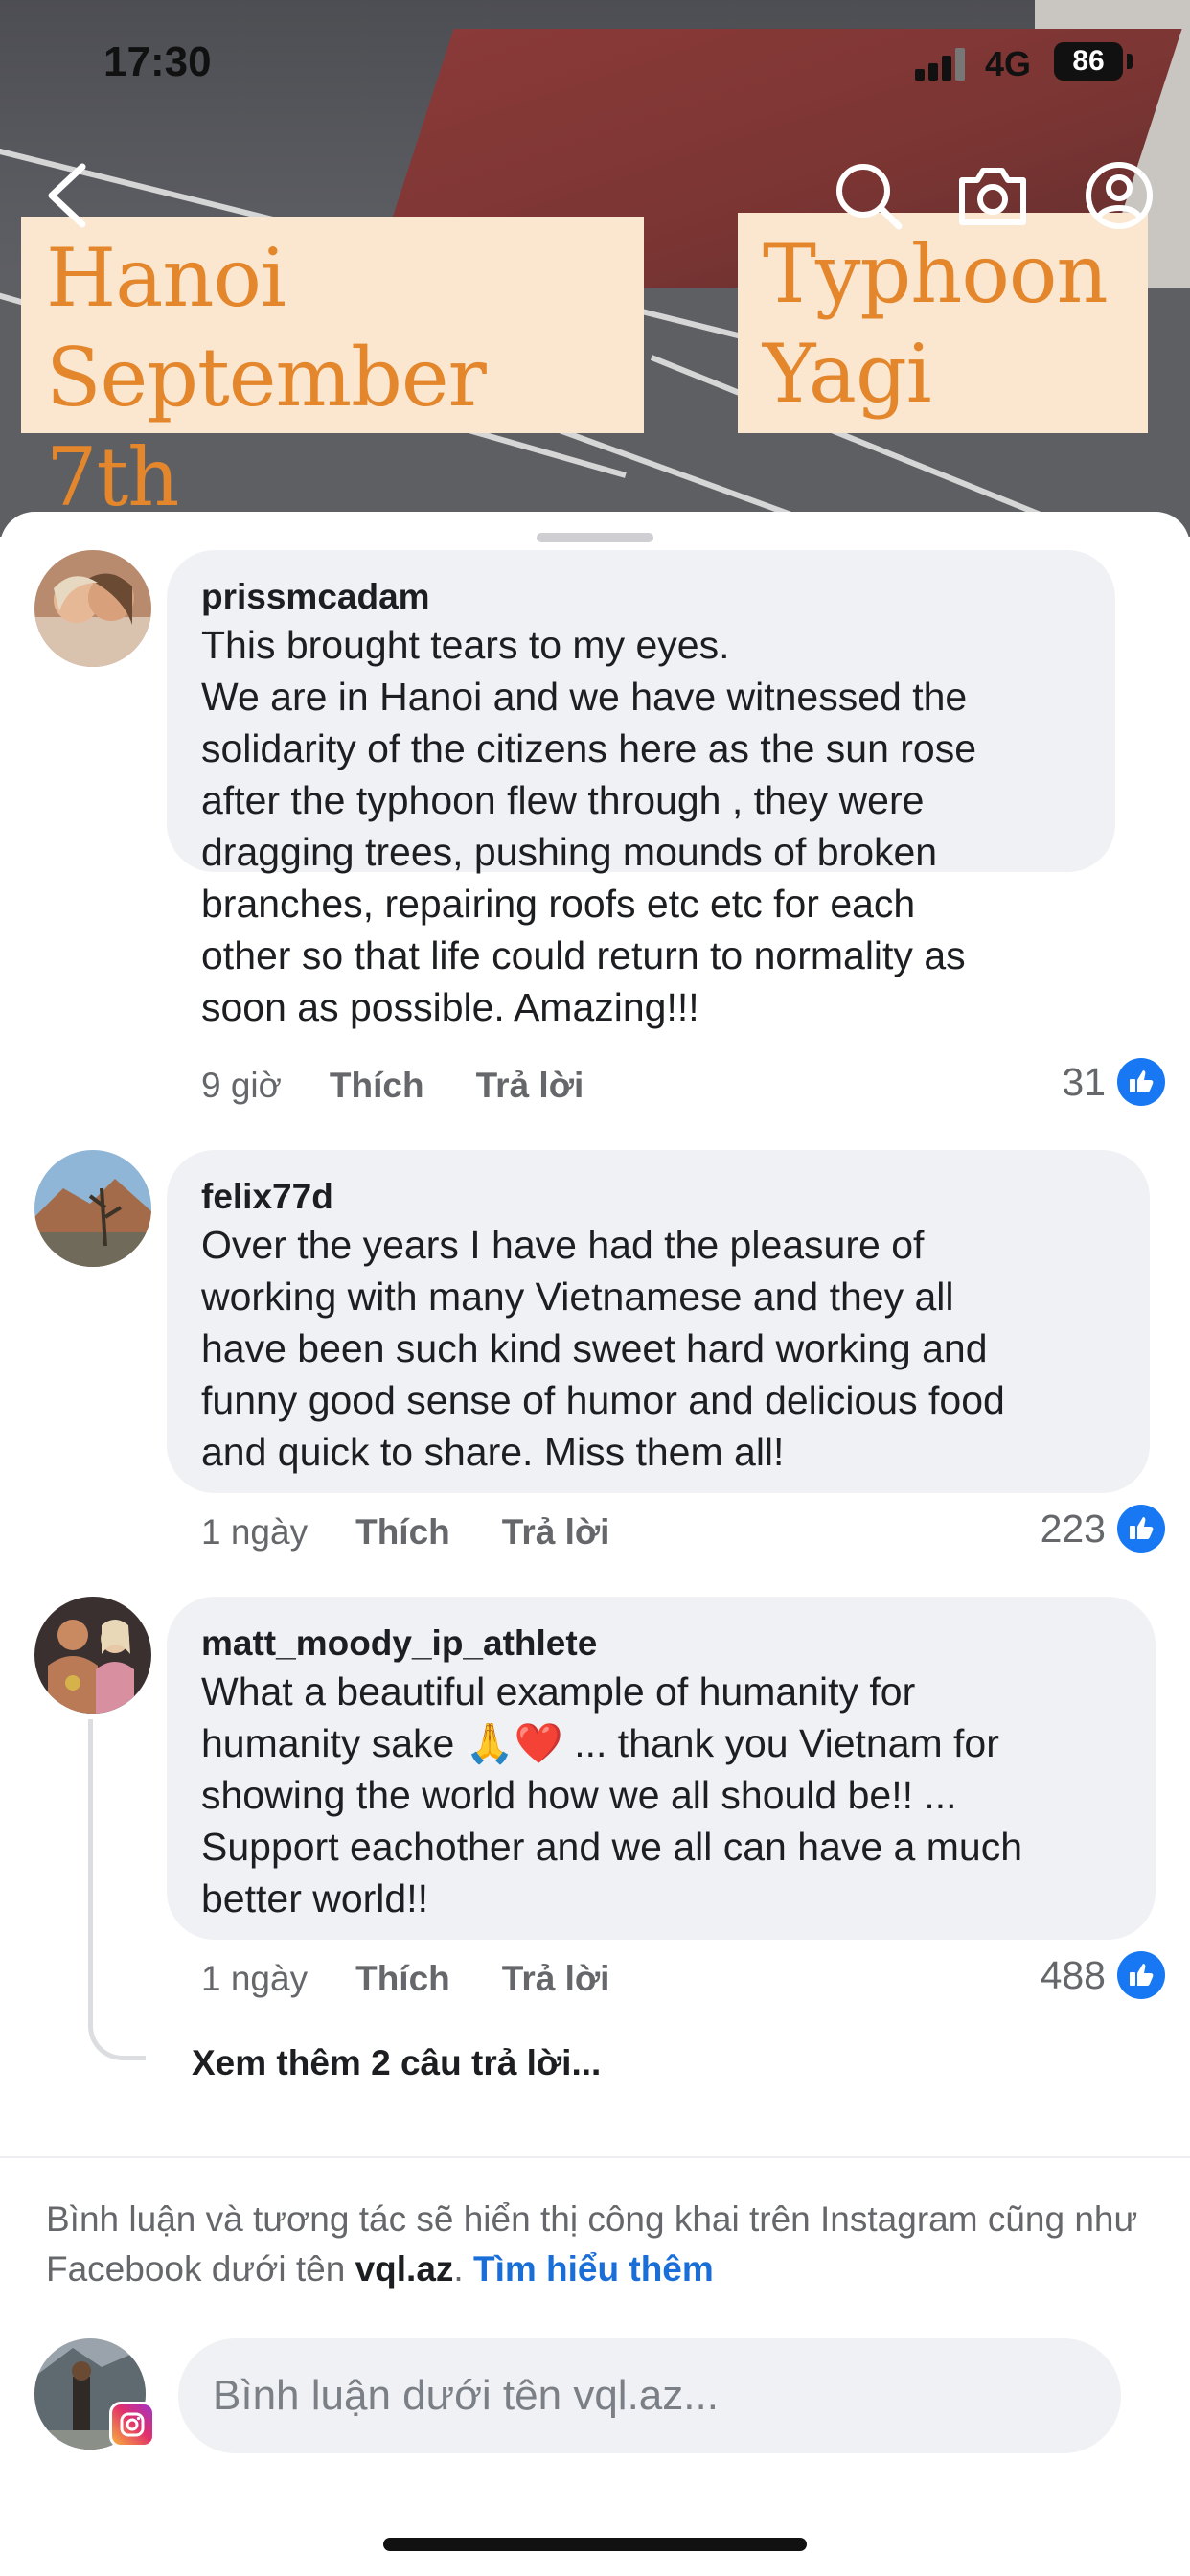 This screenshot has width=1190, height=2576. I want to click on reply-thread-line, so click(117, 1889).